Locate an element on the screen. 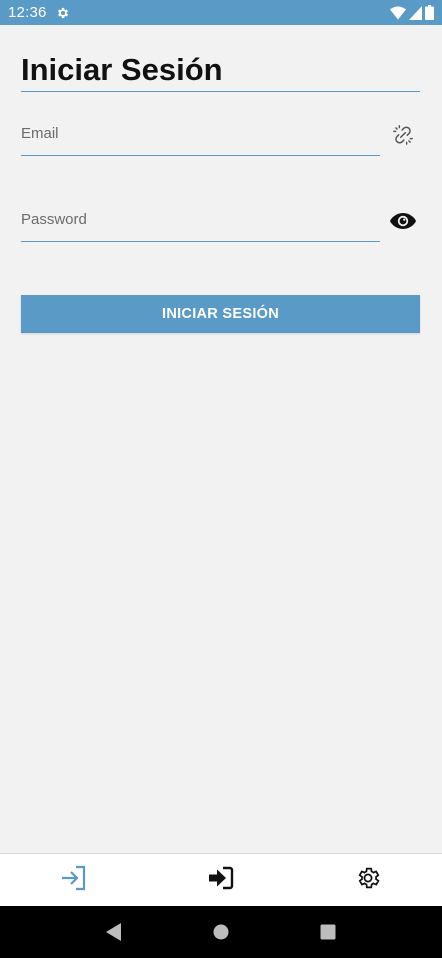 The image size is (442, 958). wifi-icon is located at coordinates (398, 13).